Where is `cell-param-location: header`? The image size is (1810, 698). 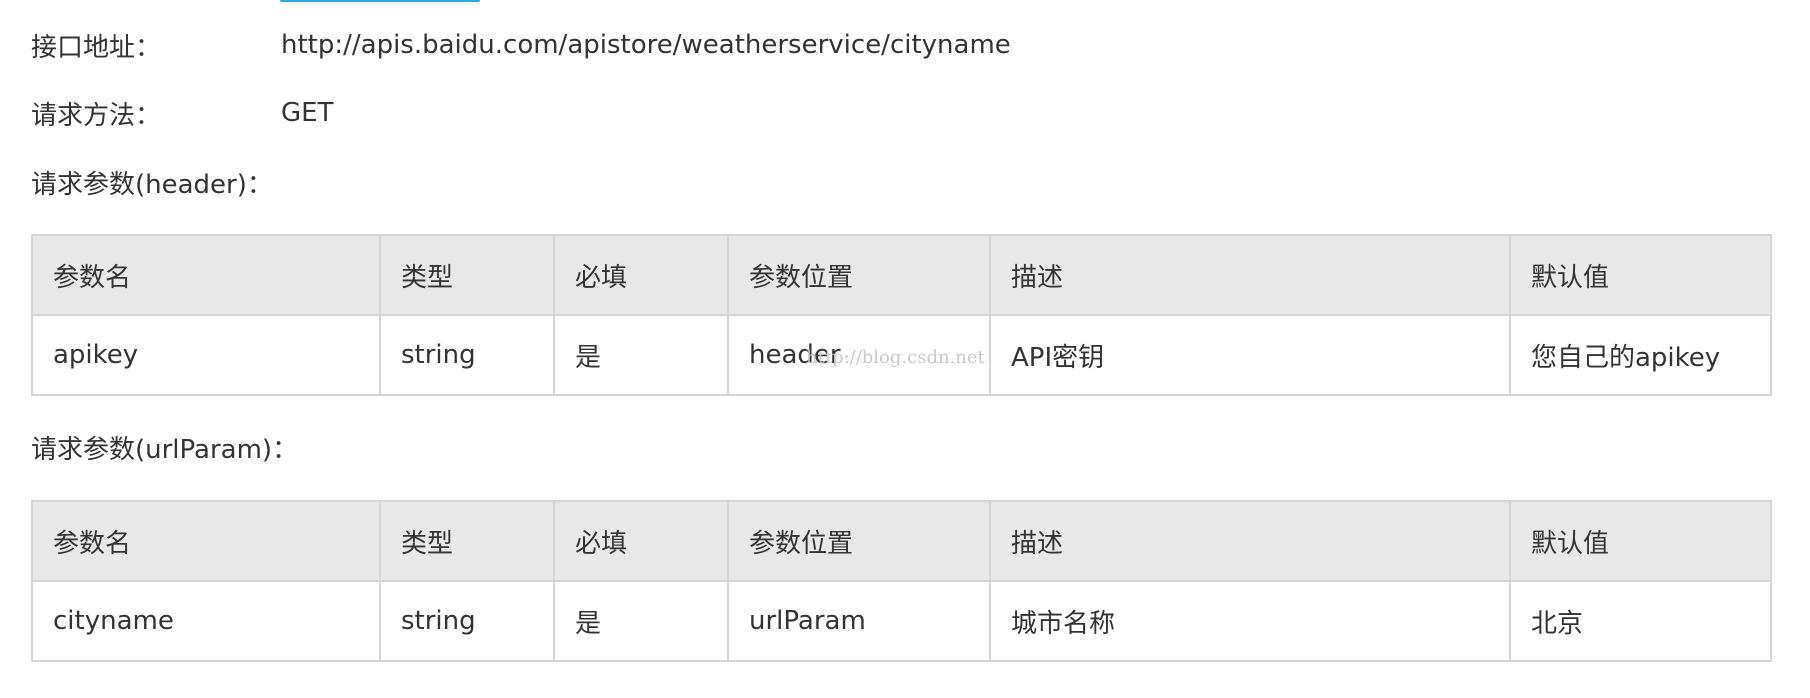
cell-param-location: header is located at coordinates (859, 355).